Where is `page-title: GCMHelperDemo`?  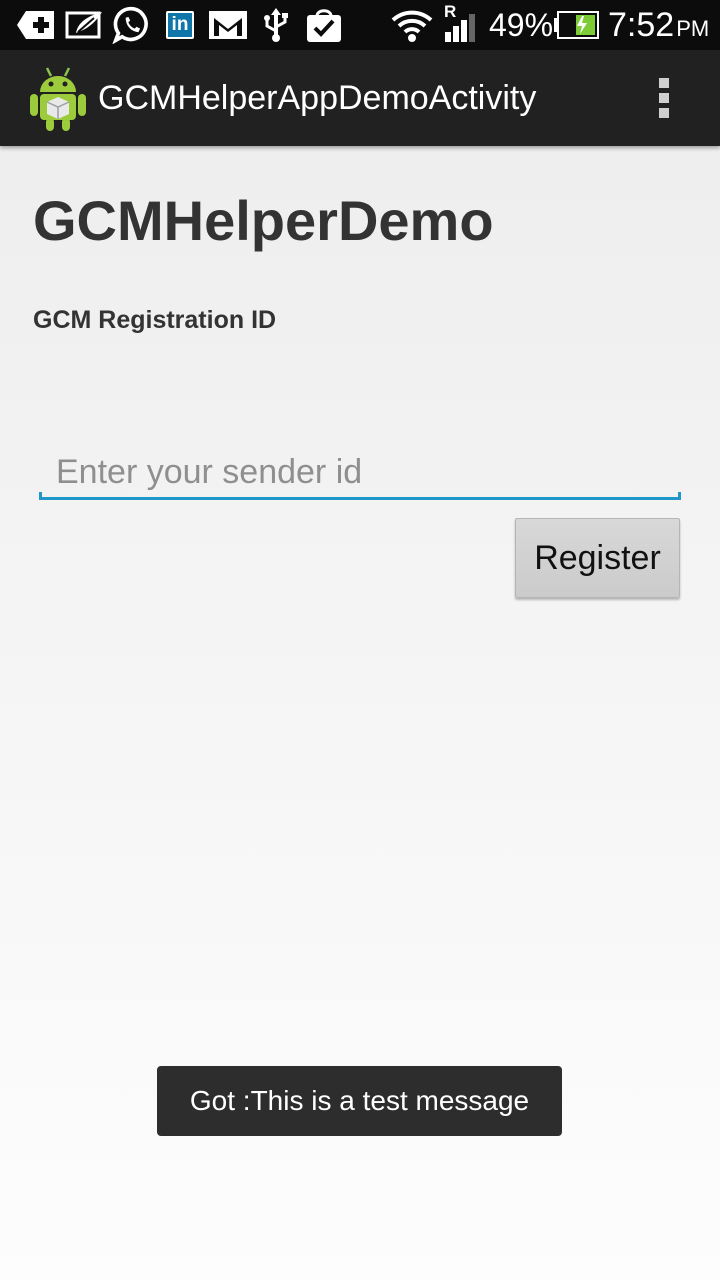
page-title: GCMHelperDemo is located at coordinates (263, 220).